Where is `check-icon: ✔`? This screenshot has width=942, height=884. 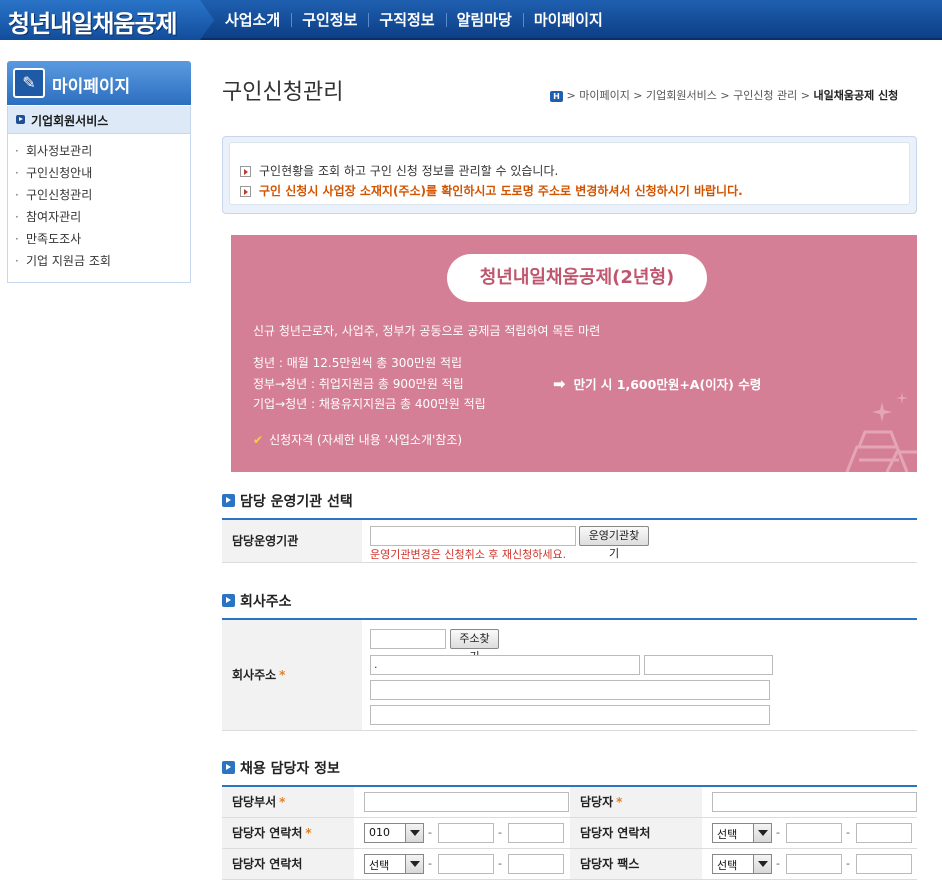 check-icon: ✔ is located at coordinates (258, 440).